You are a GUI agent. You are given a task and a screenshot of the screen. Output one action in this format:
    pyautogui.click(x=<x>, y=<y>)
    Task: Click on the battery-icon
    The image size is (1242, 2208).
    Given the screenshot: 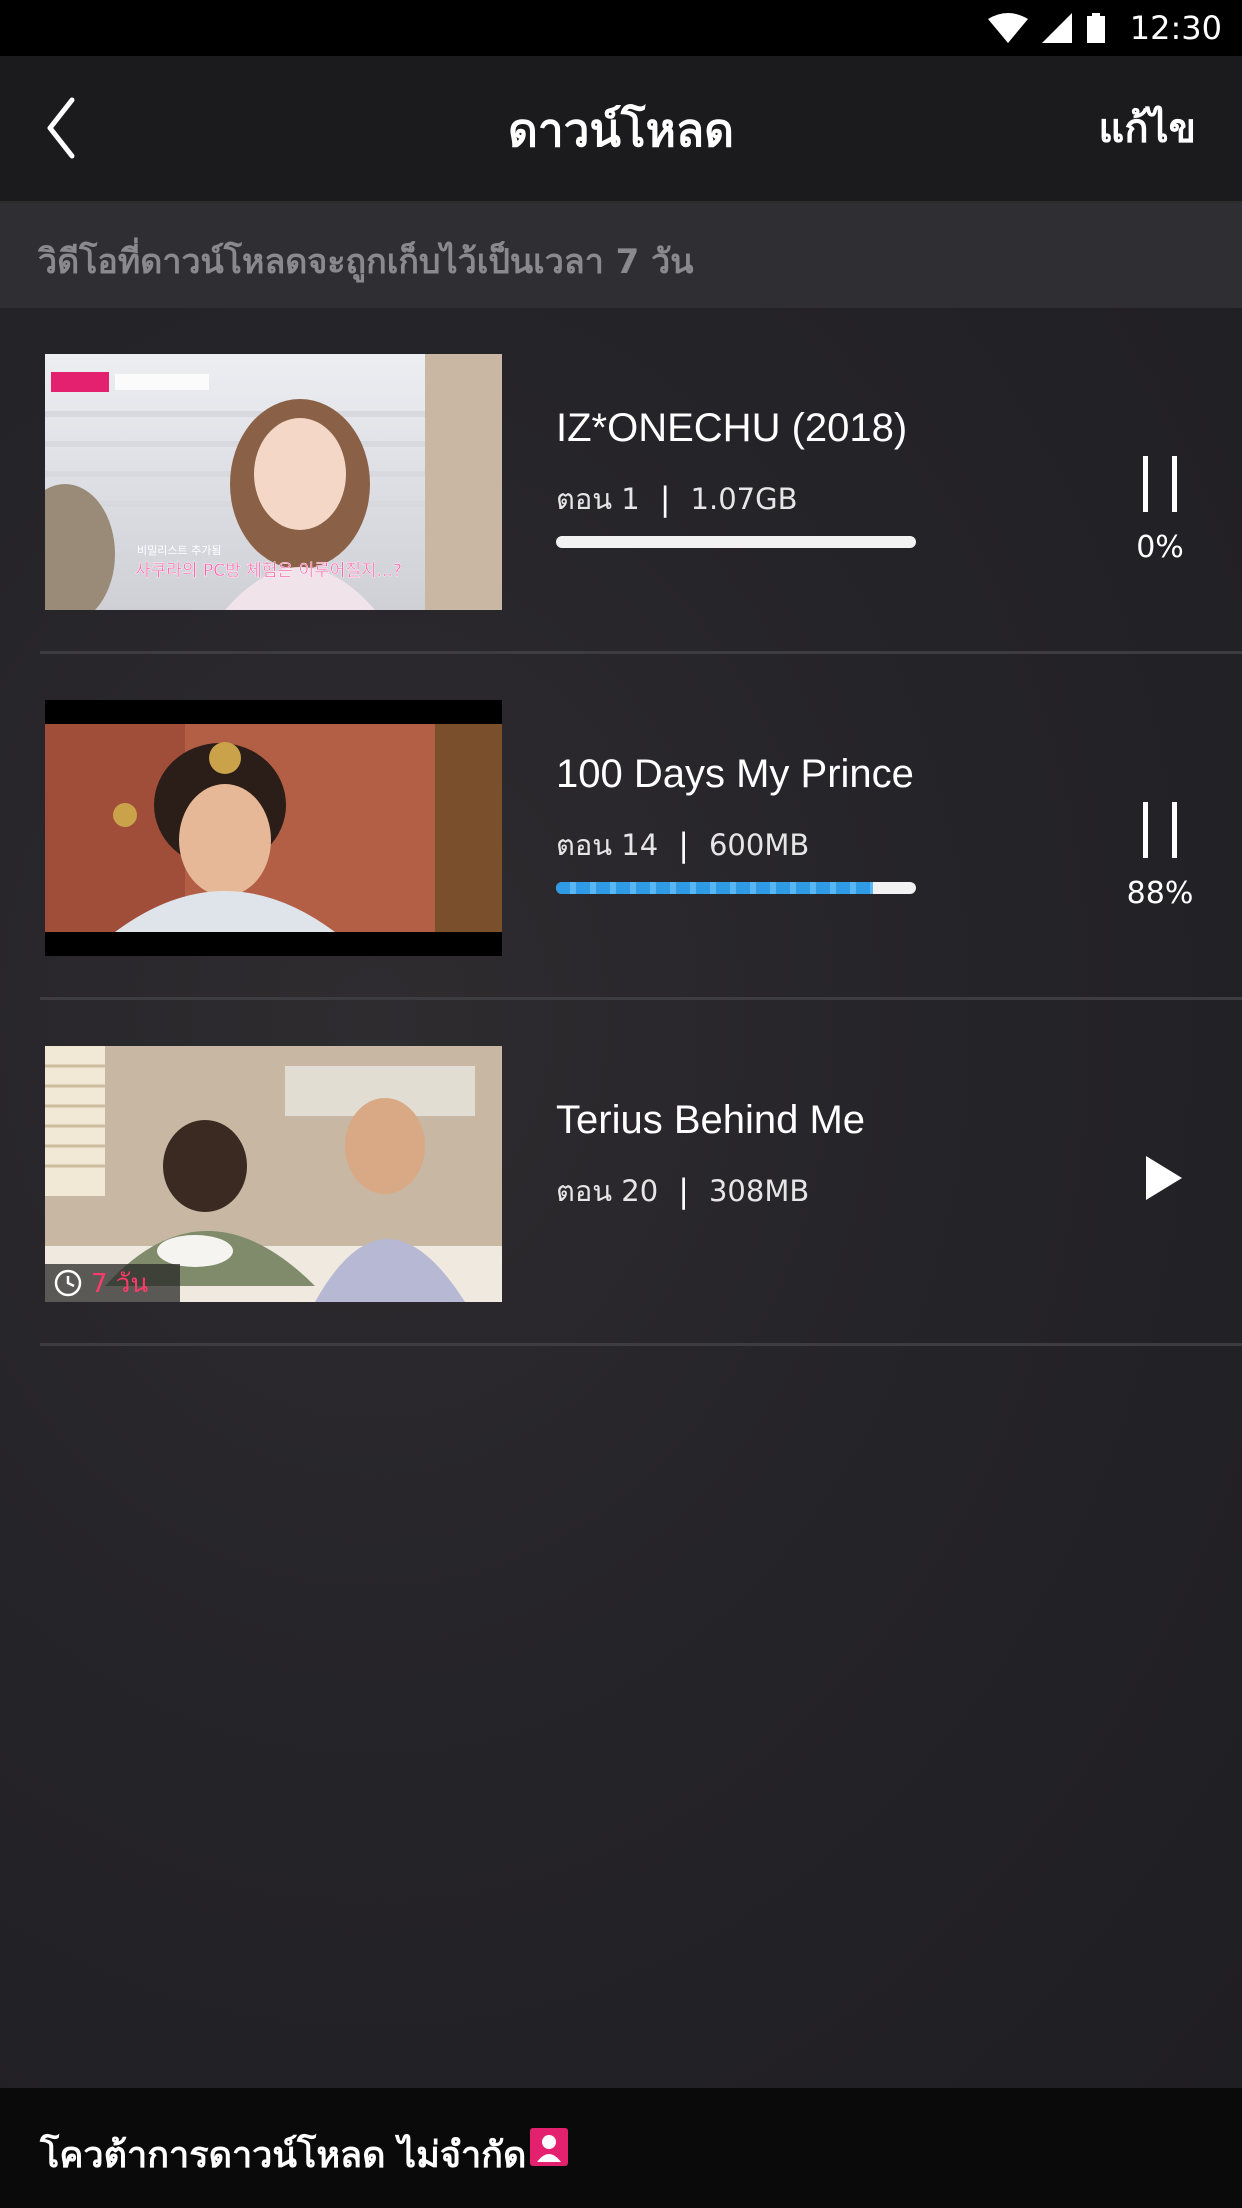 What is the action you would take?
    pyautogui.click(x=1095, y=28)
    